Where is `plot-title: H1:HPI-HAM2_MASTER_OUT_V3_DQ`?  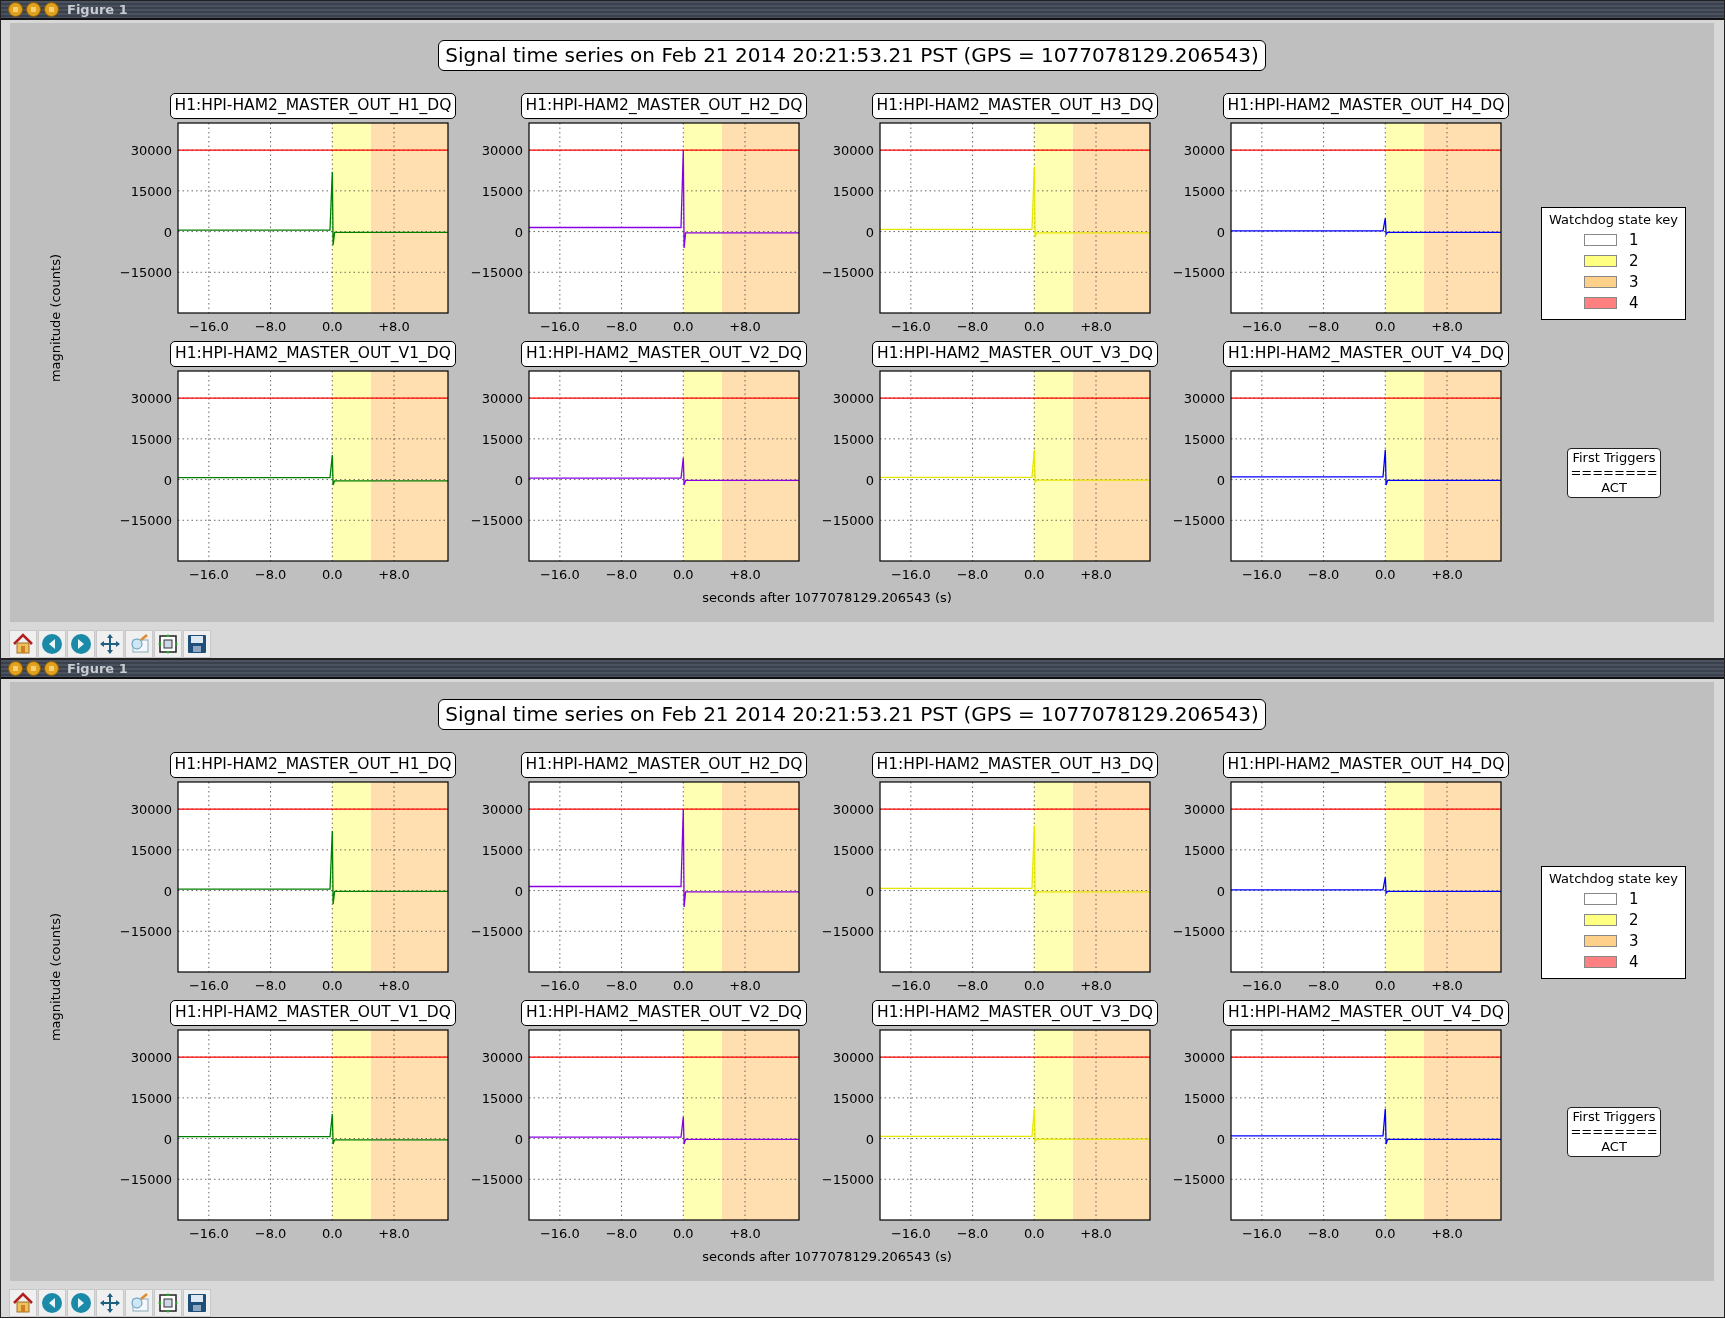
plot-title: H1:HPI-HAM2_MASTER_OUT_V3_DQ is located at coordinates (1015, 354).